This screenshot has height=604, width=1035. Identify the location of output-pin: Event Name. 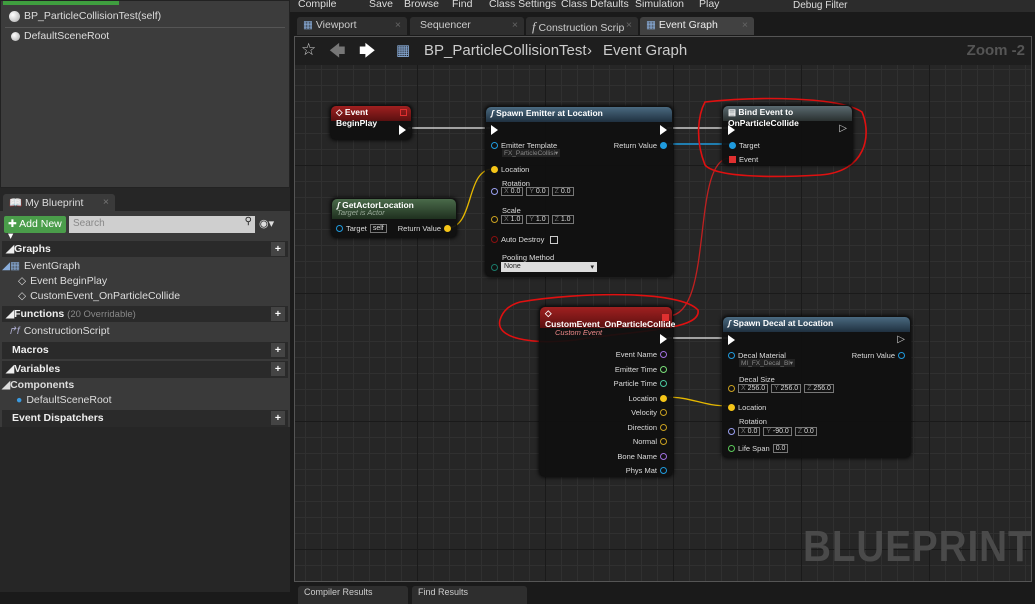
(641, 354).